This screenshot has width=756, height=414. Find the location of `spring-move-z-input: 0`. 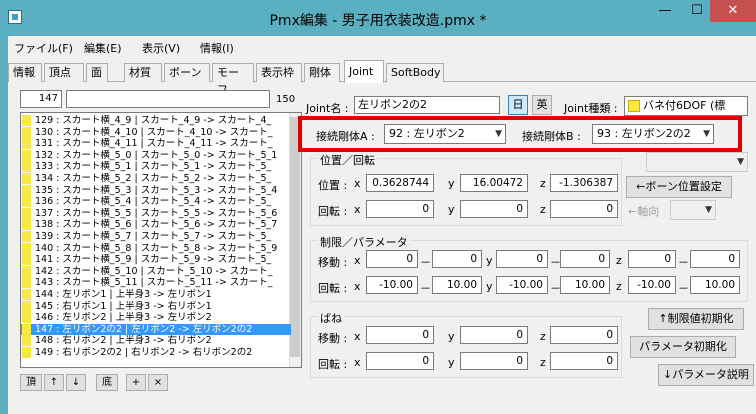

spring-move-z-input: 0 is located at coordinates (584, 335).